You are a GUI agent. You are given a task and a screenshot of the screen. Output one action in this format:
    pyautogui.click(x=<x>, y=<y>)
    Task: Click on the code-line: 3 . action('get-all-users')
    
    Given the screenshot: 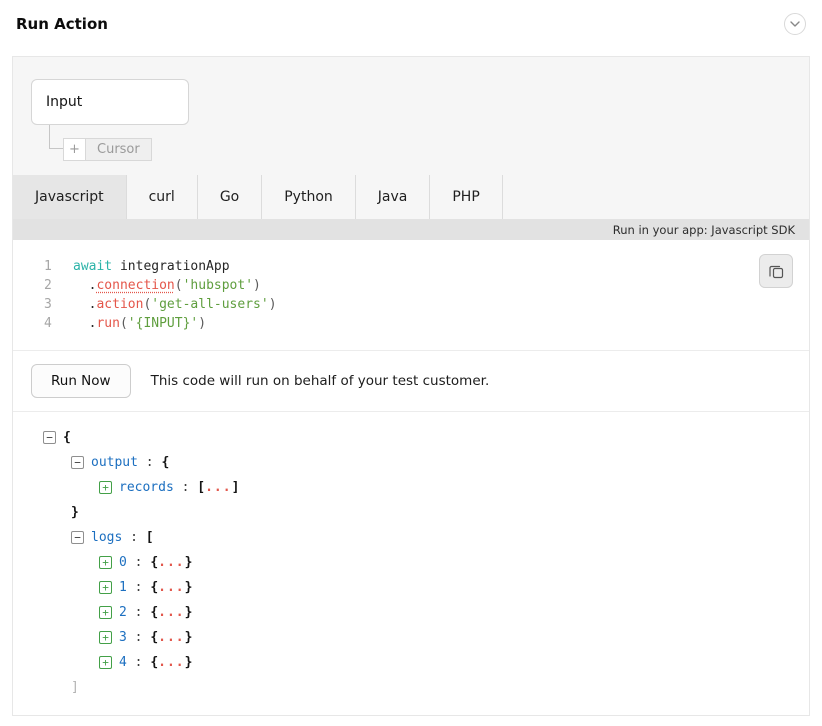 What is the action you would take?
    pyautogui.click(x=411, y=304)
    